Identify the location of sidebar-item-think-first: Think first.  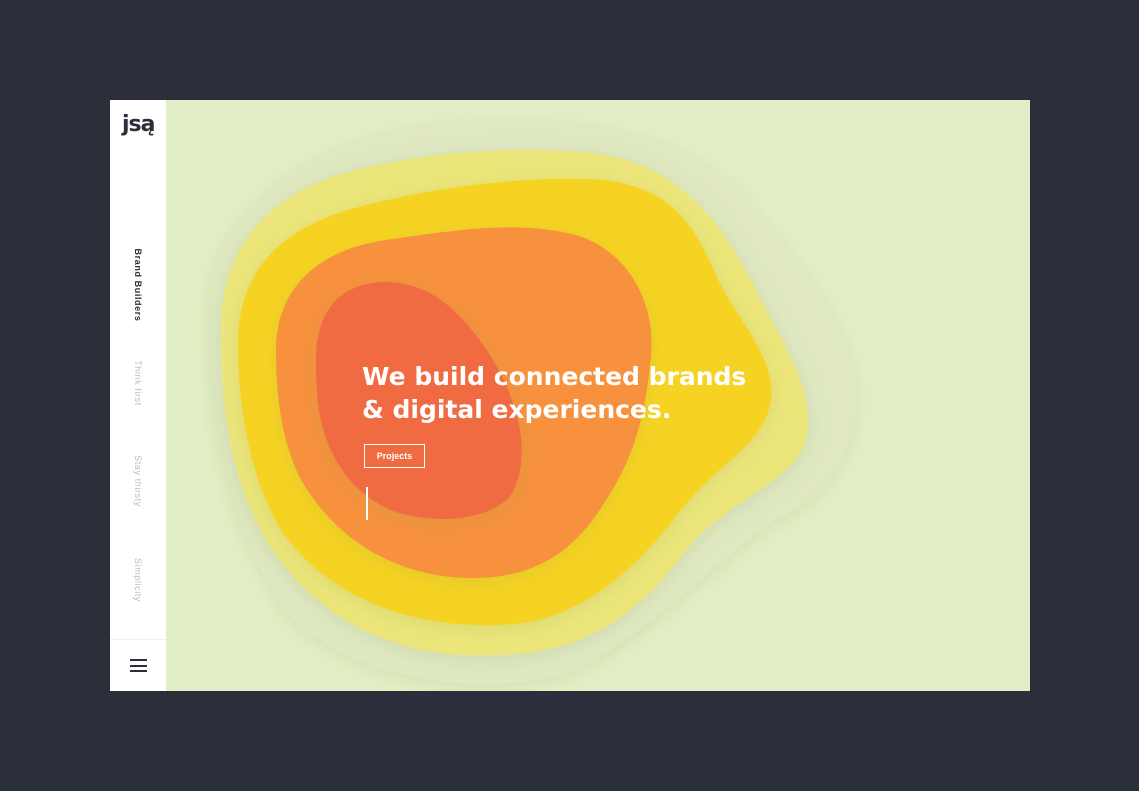
(138, 383).